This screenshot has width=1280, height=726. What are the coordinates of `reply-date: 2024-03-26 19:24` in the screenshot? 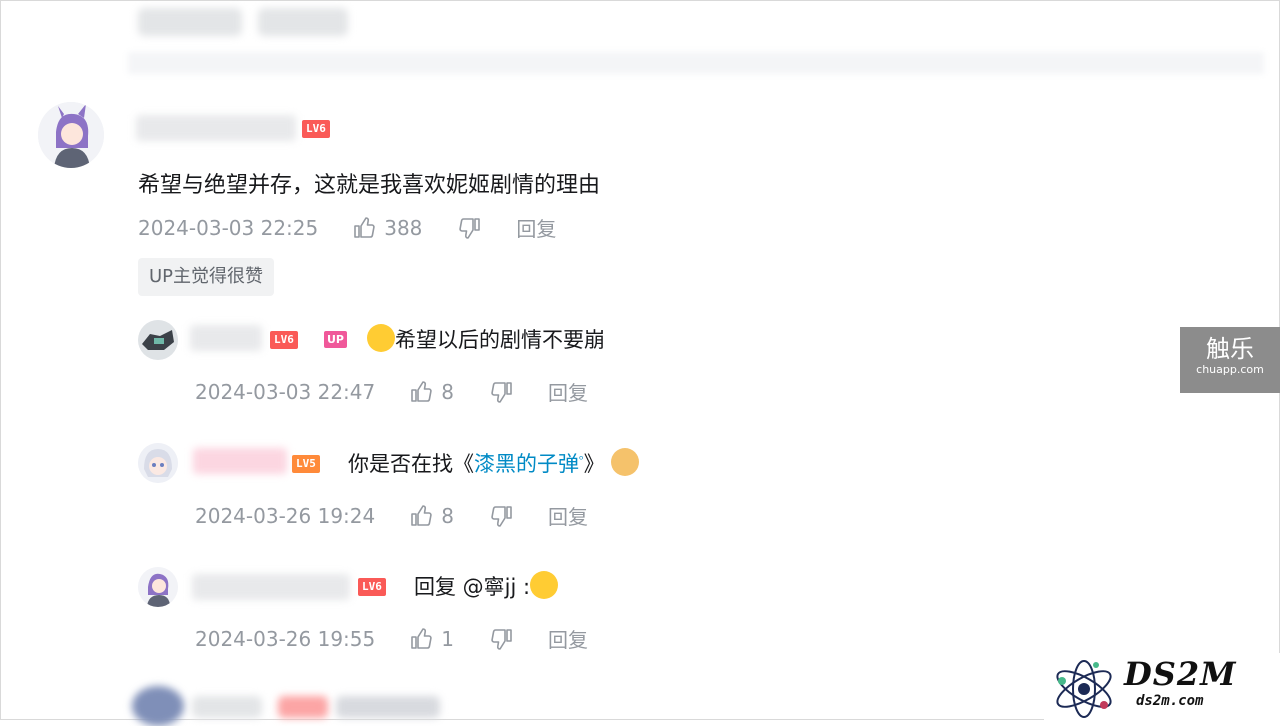 It's located at (285, 515).